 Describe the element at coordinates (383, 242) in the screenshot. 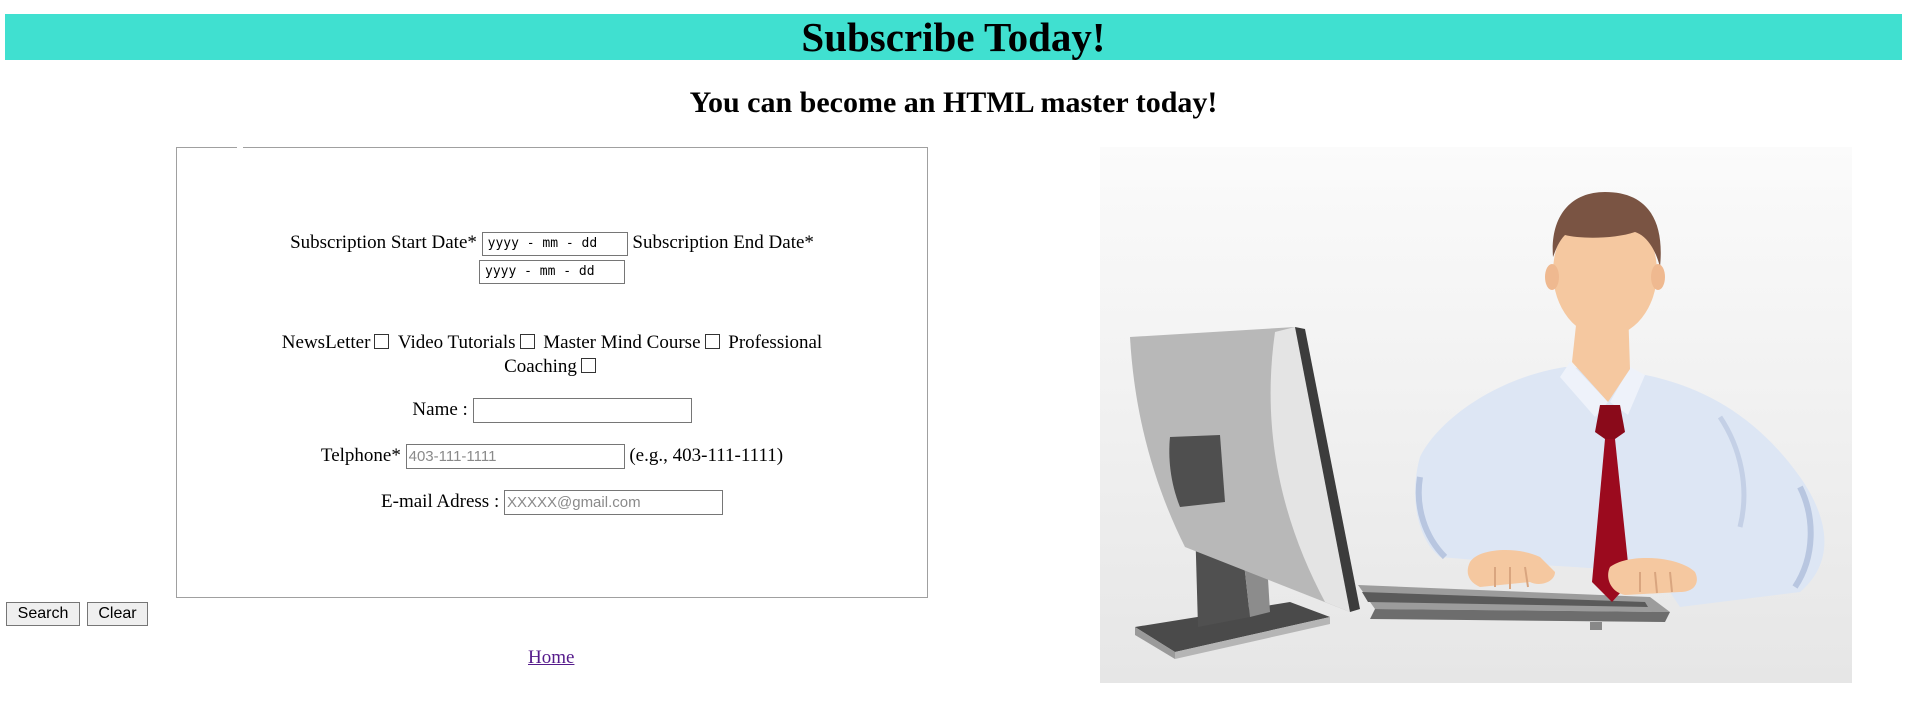

I see `start-date-label: Subscription Start Date*` at that location.